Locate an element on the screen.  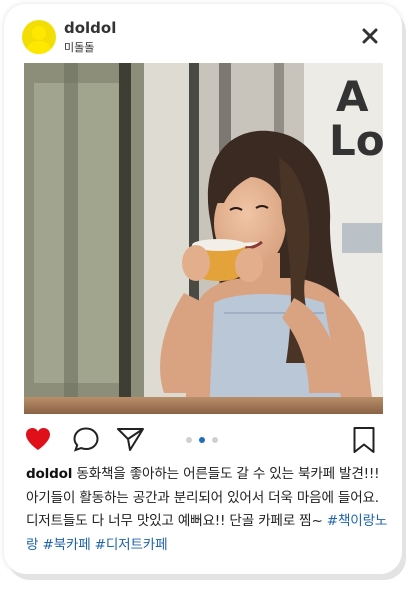
share-button is located at coordinates (130, 439).